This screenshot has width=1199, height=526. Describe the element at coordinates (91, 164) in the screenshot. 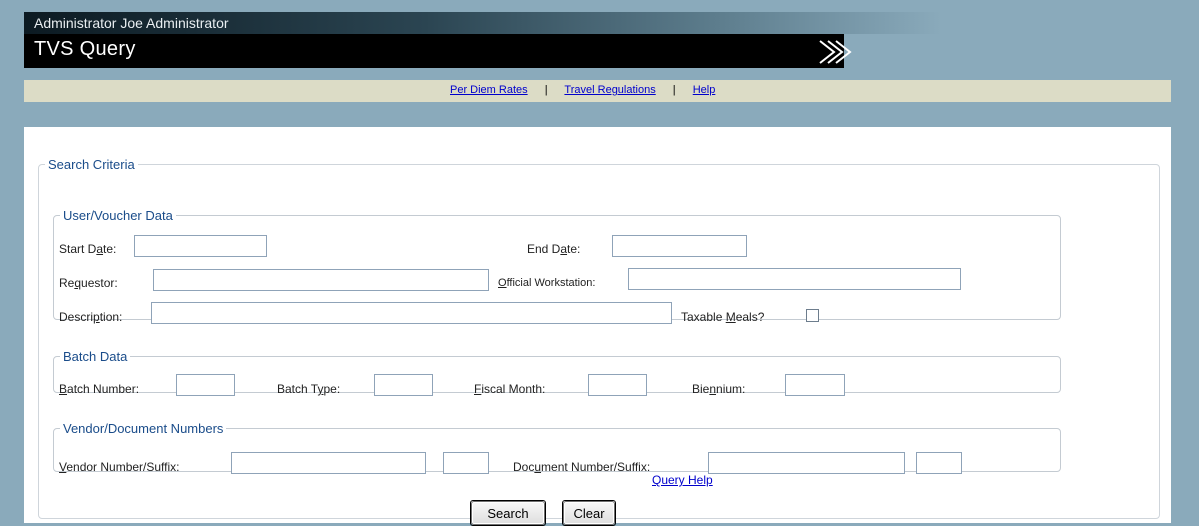

I see `search-criteria-legend: Search Criteria` at that location.